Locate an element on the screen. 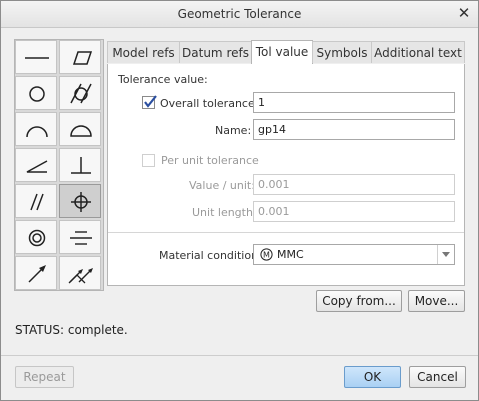  repeat-button: Repeat is located at coordinates (44, 377).